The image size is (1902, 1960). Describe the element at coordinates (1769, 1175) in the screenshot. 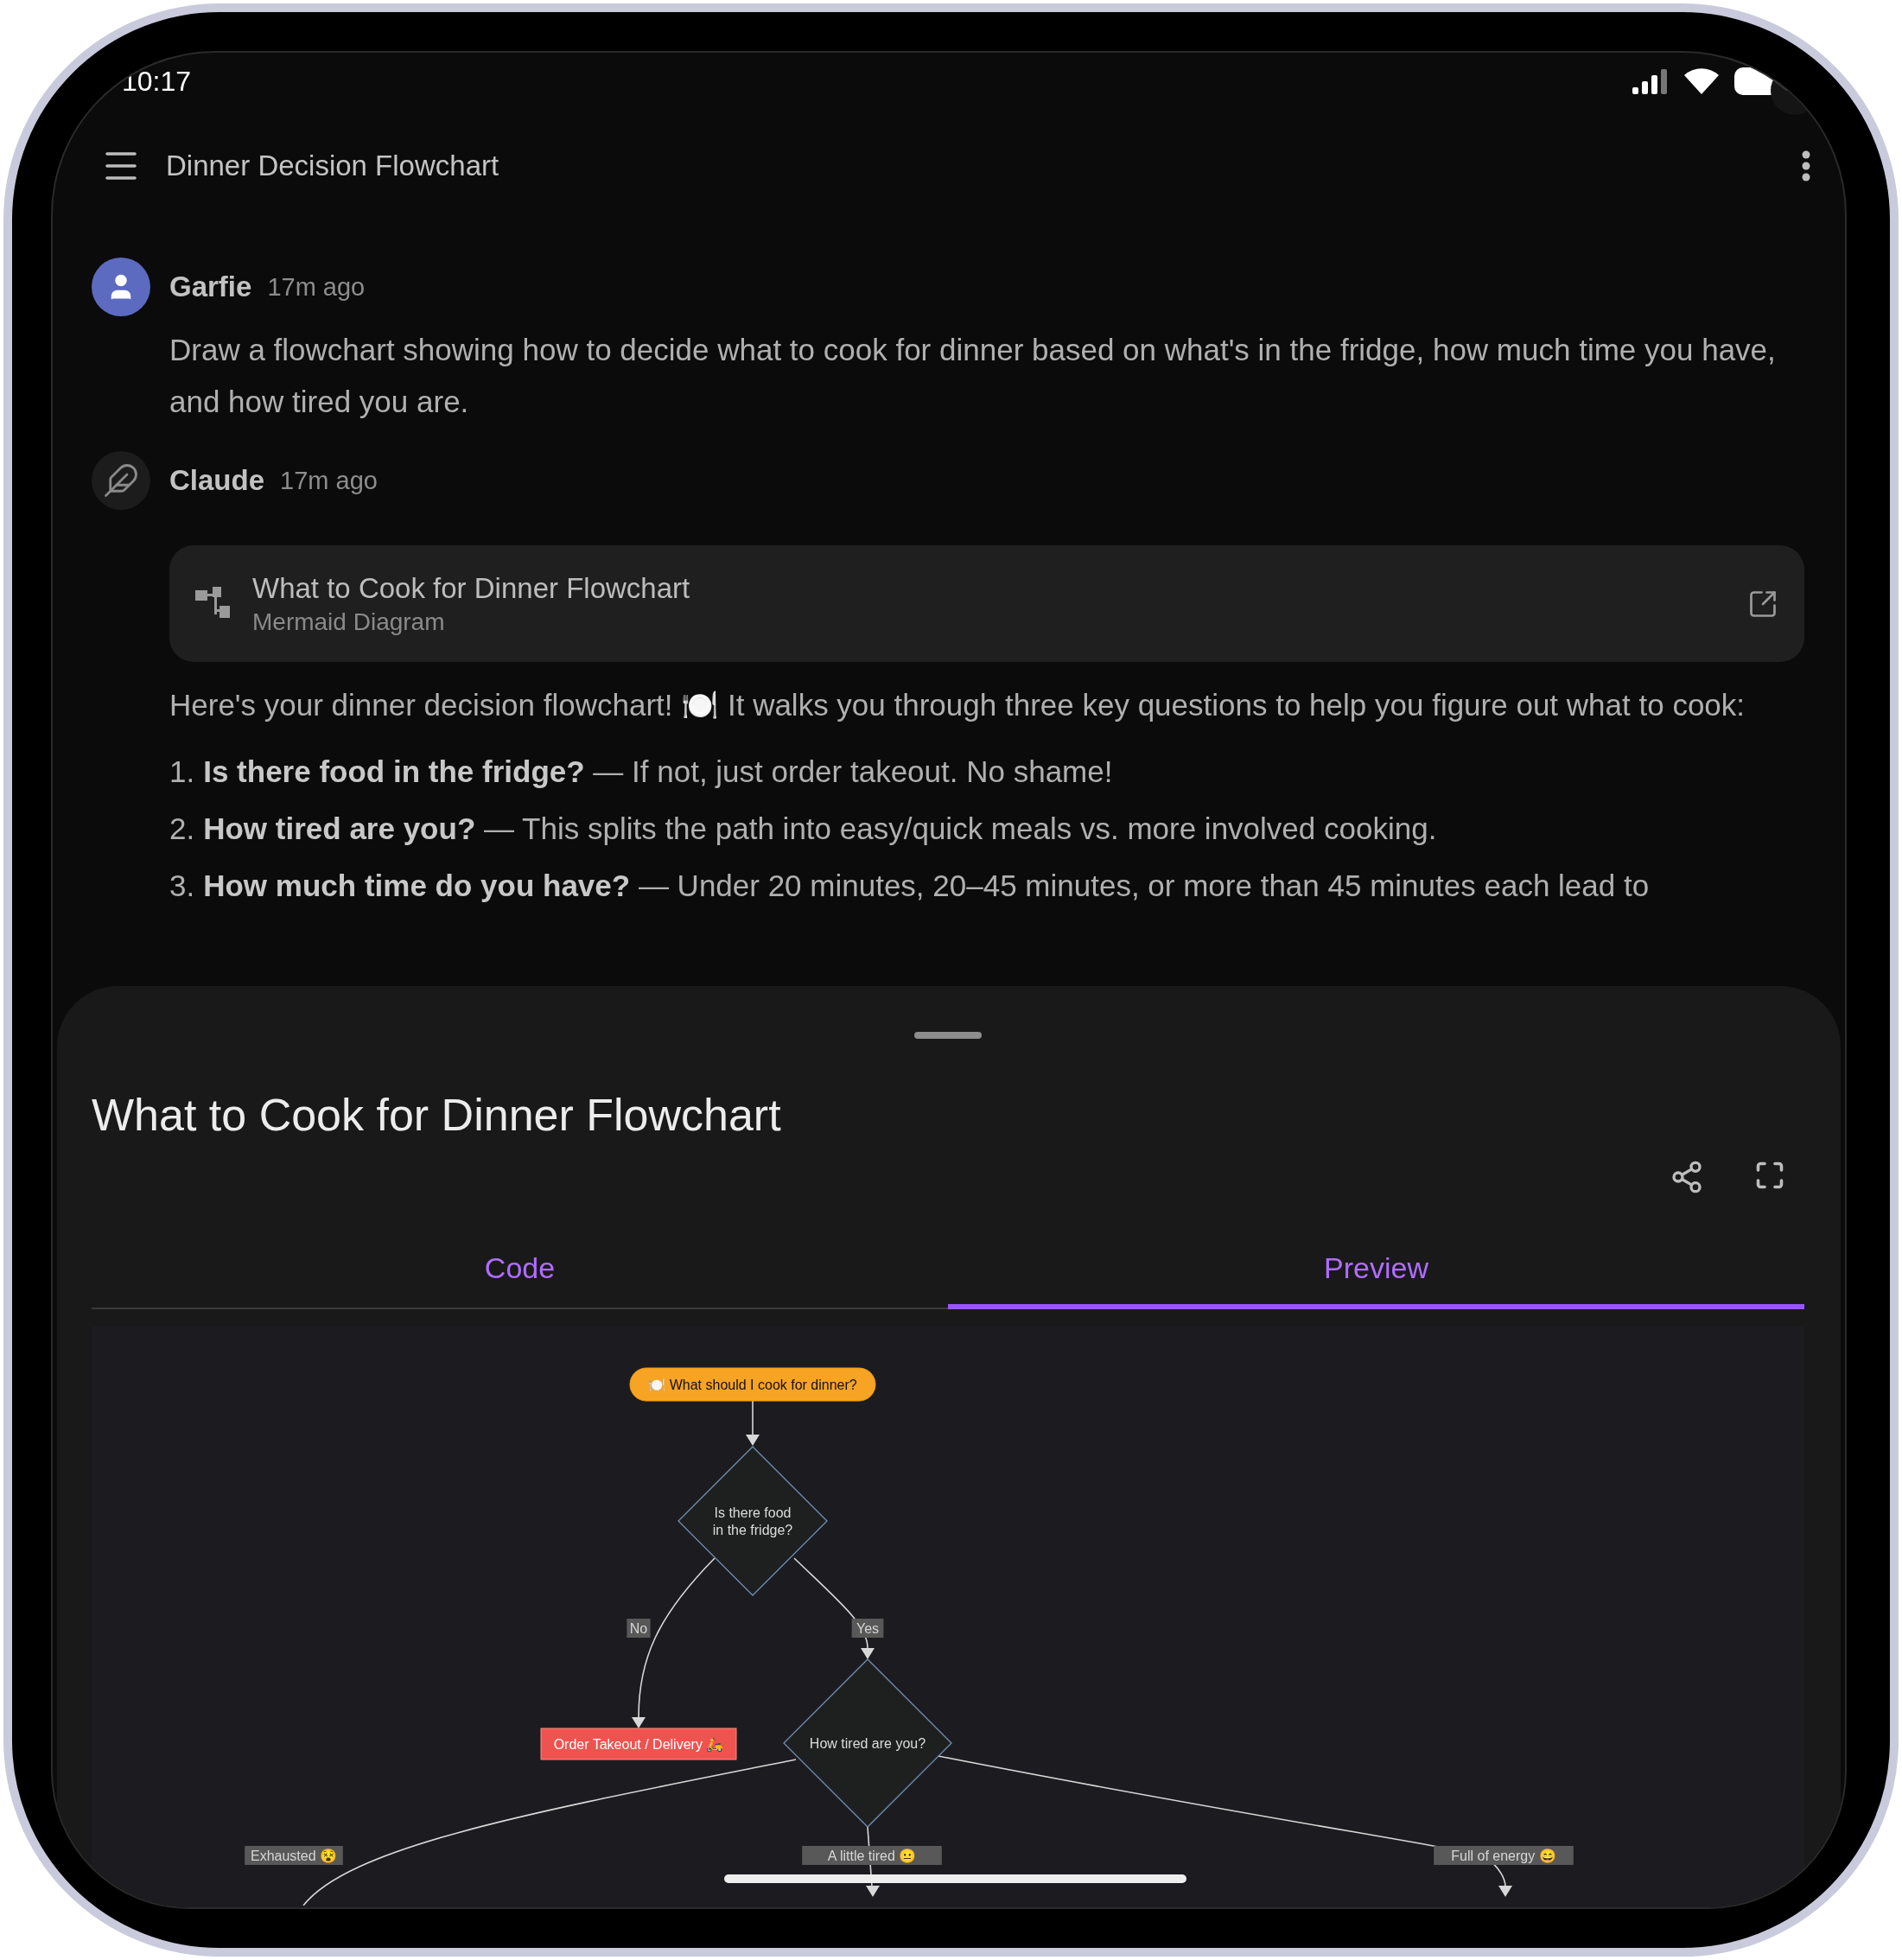

I see `fullscreen-icon` at that location.